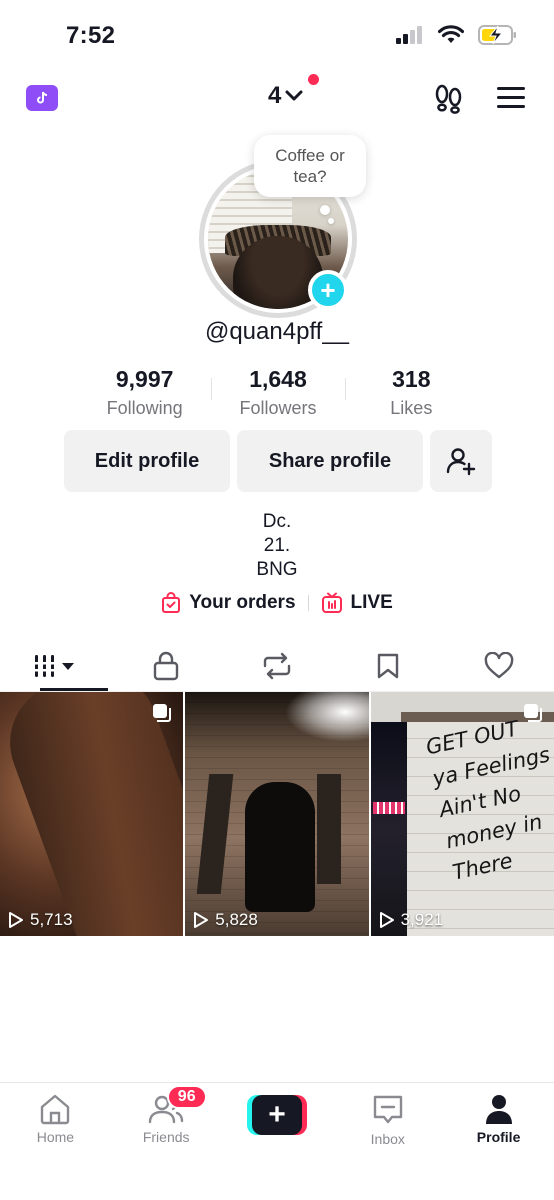 The width and height of the screenshot is (554, 1200). What do you see at coordinates (277, 569) in the screenshot?
I see `bio-line: BNG` at bounding box center [277, 569].